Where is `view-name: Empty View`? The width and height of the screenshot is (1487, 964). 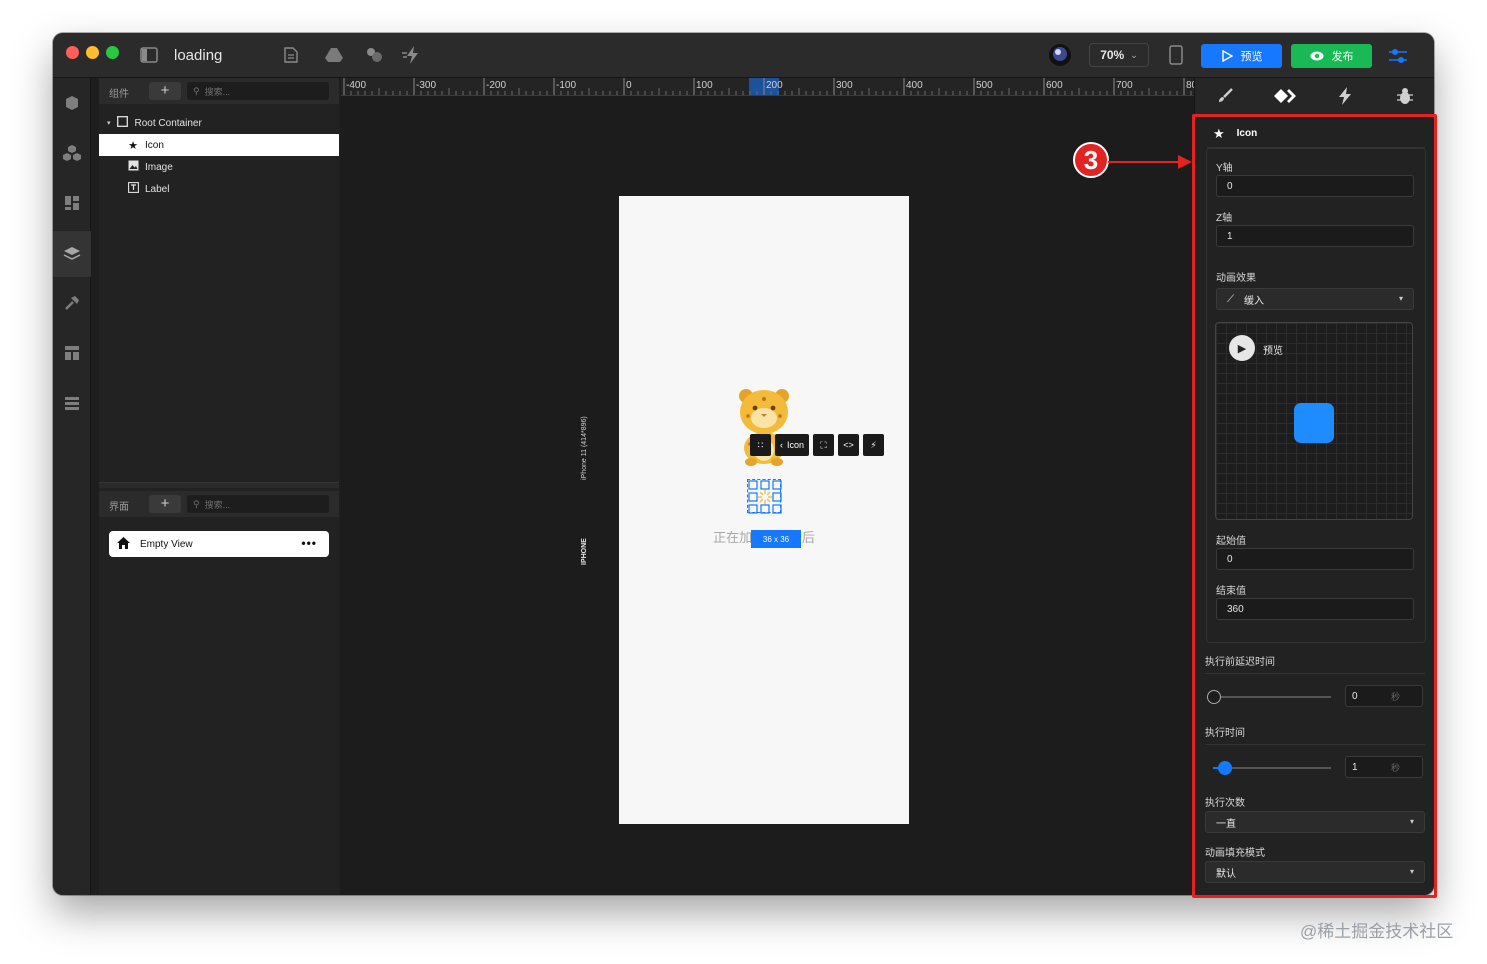
view-name: Empty View is located at coordinates (166, 544).